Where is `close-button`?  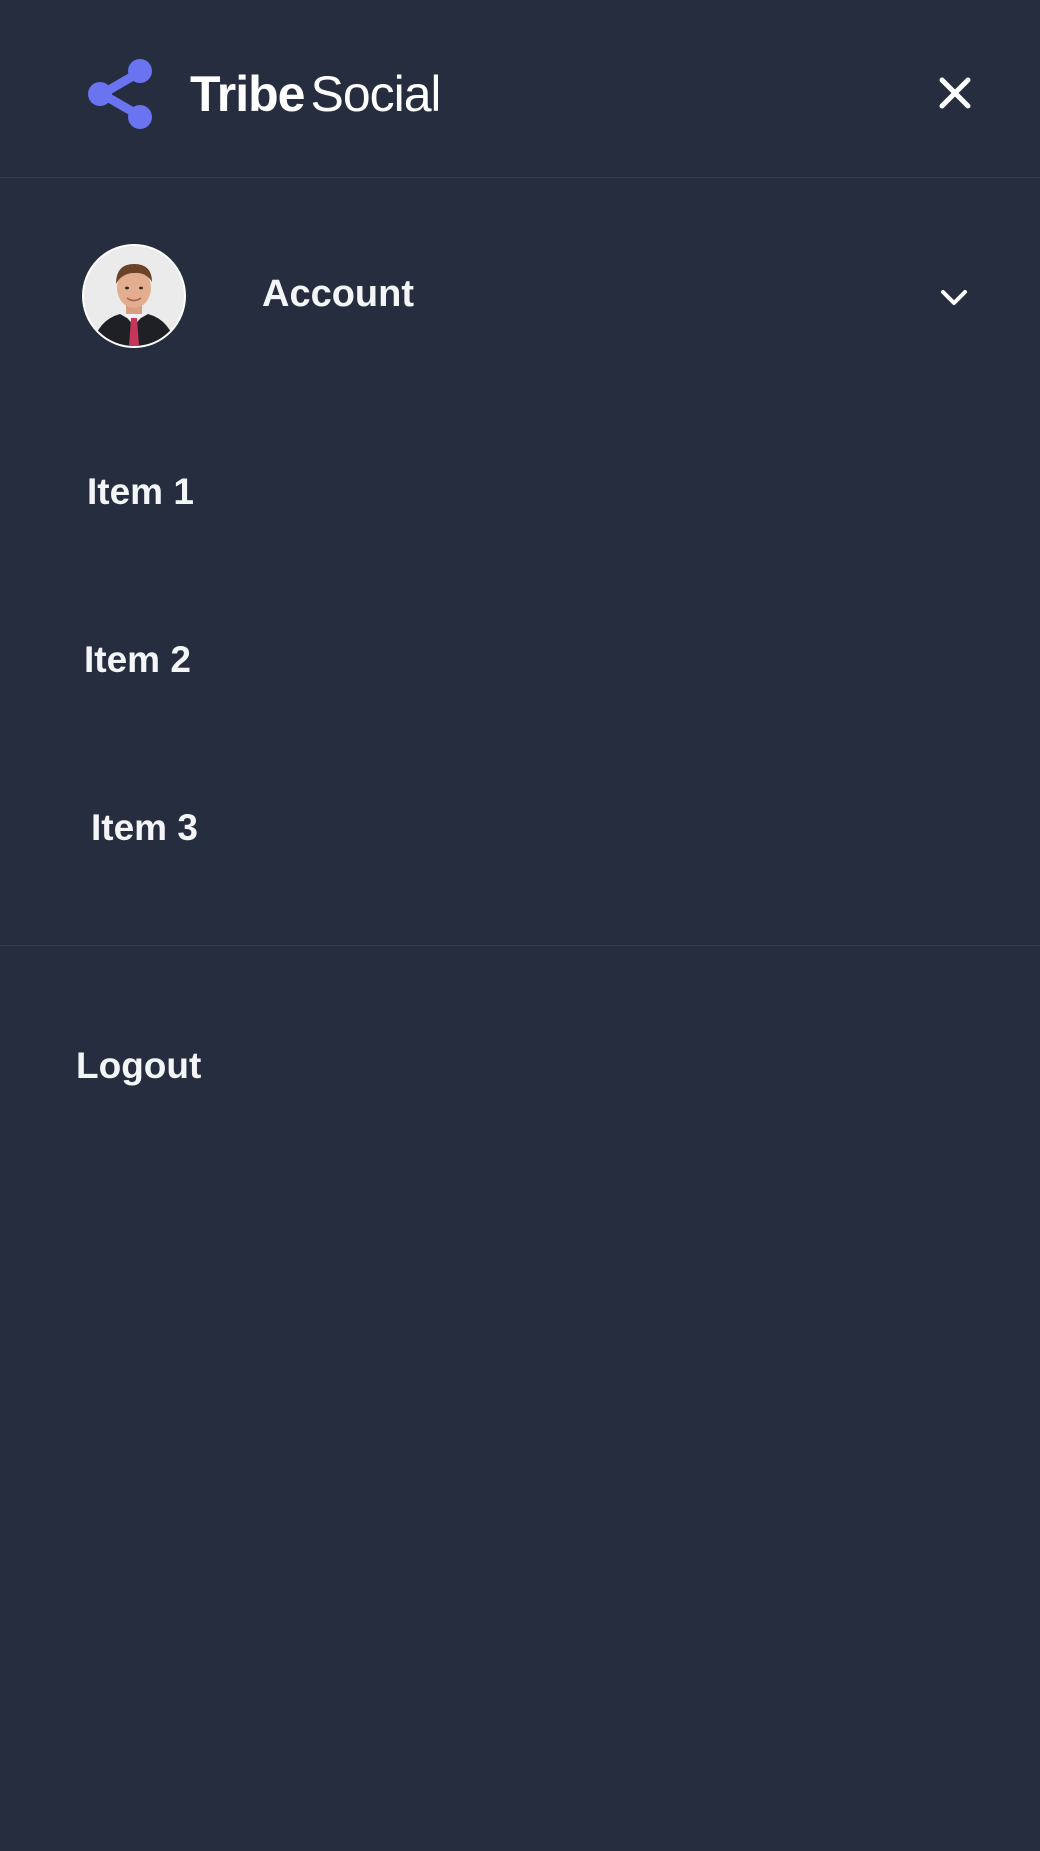 close-button is located at coordinates (955, 93).